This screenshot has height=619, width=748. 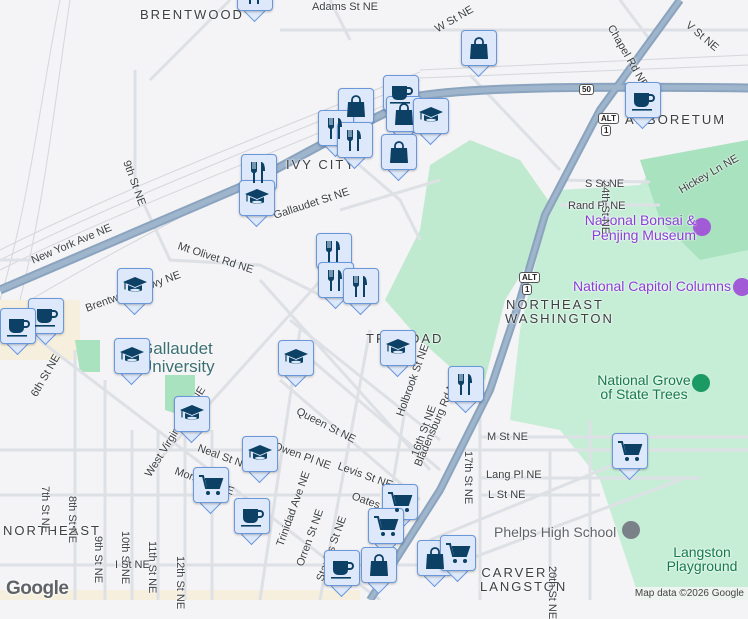 What do you see at coordinates (555, 532) in the screenshot?
I see `phelps-label: Phelps High School` at bounding box center [555, 532].